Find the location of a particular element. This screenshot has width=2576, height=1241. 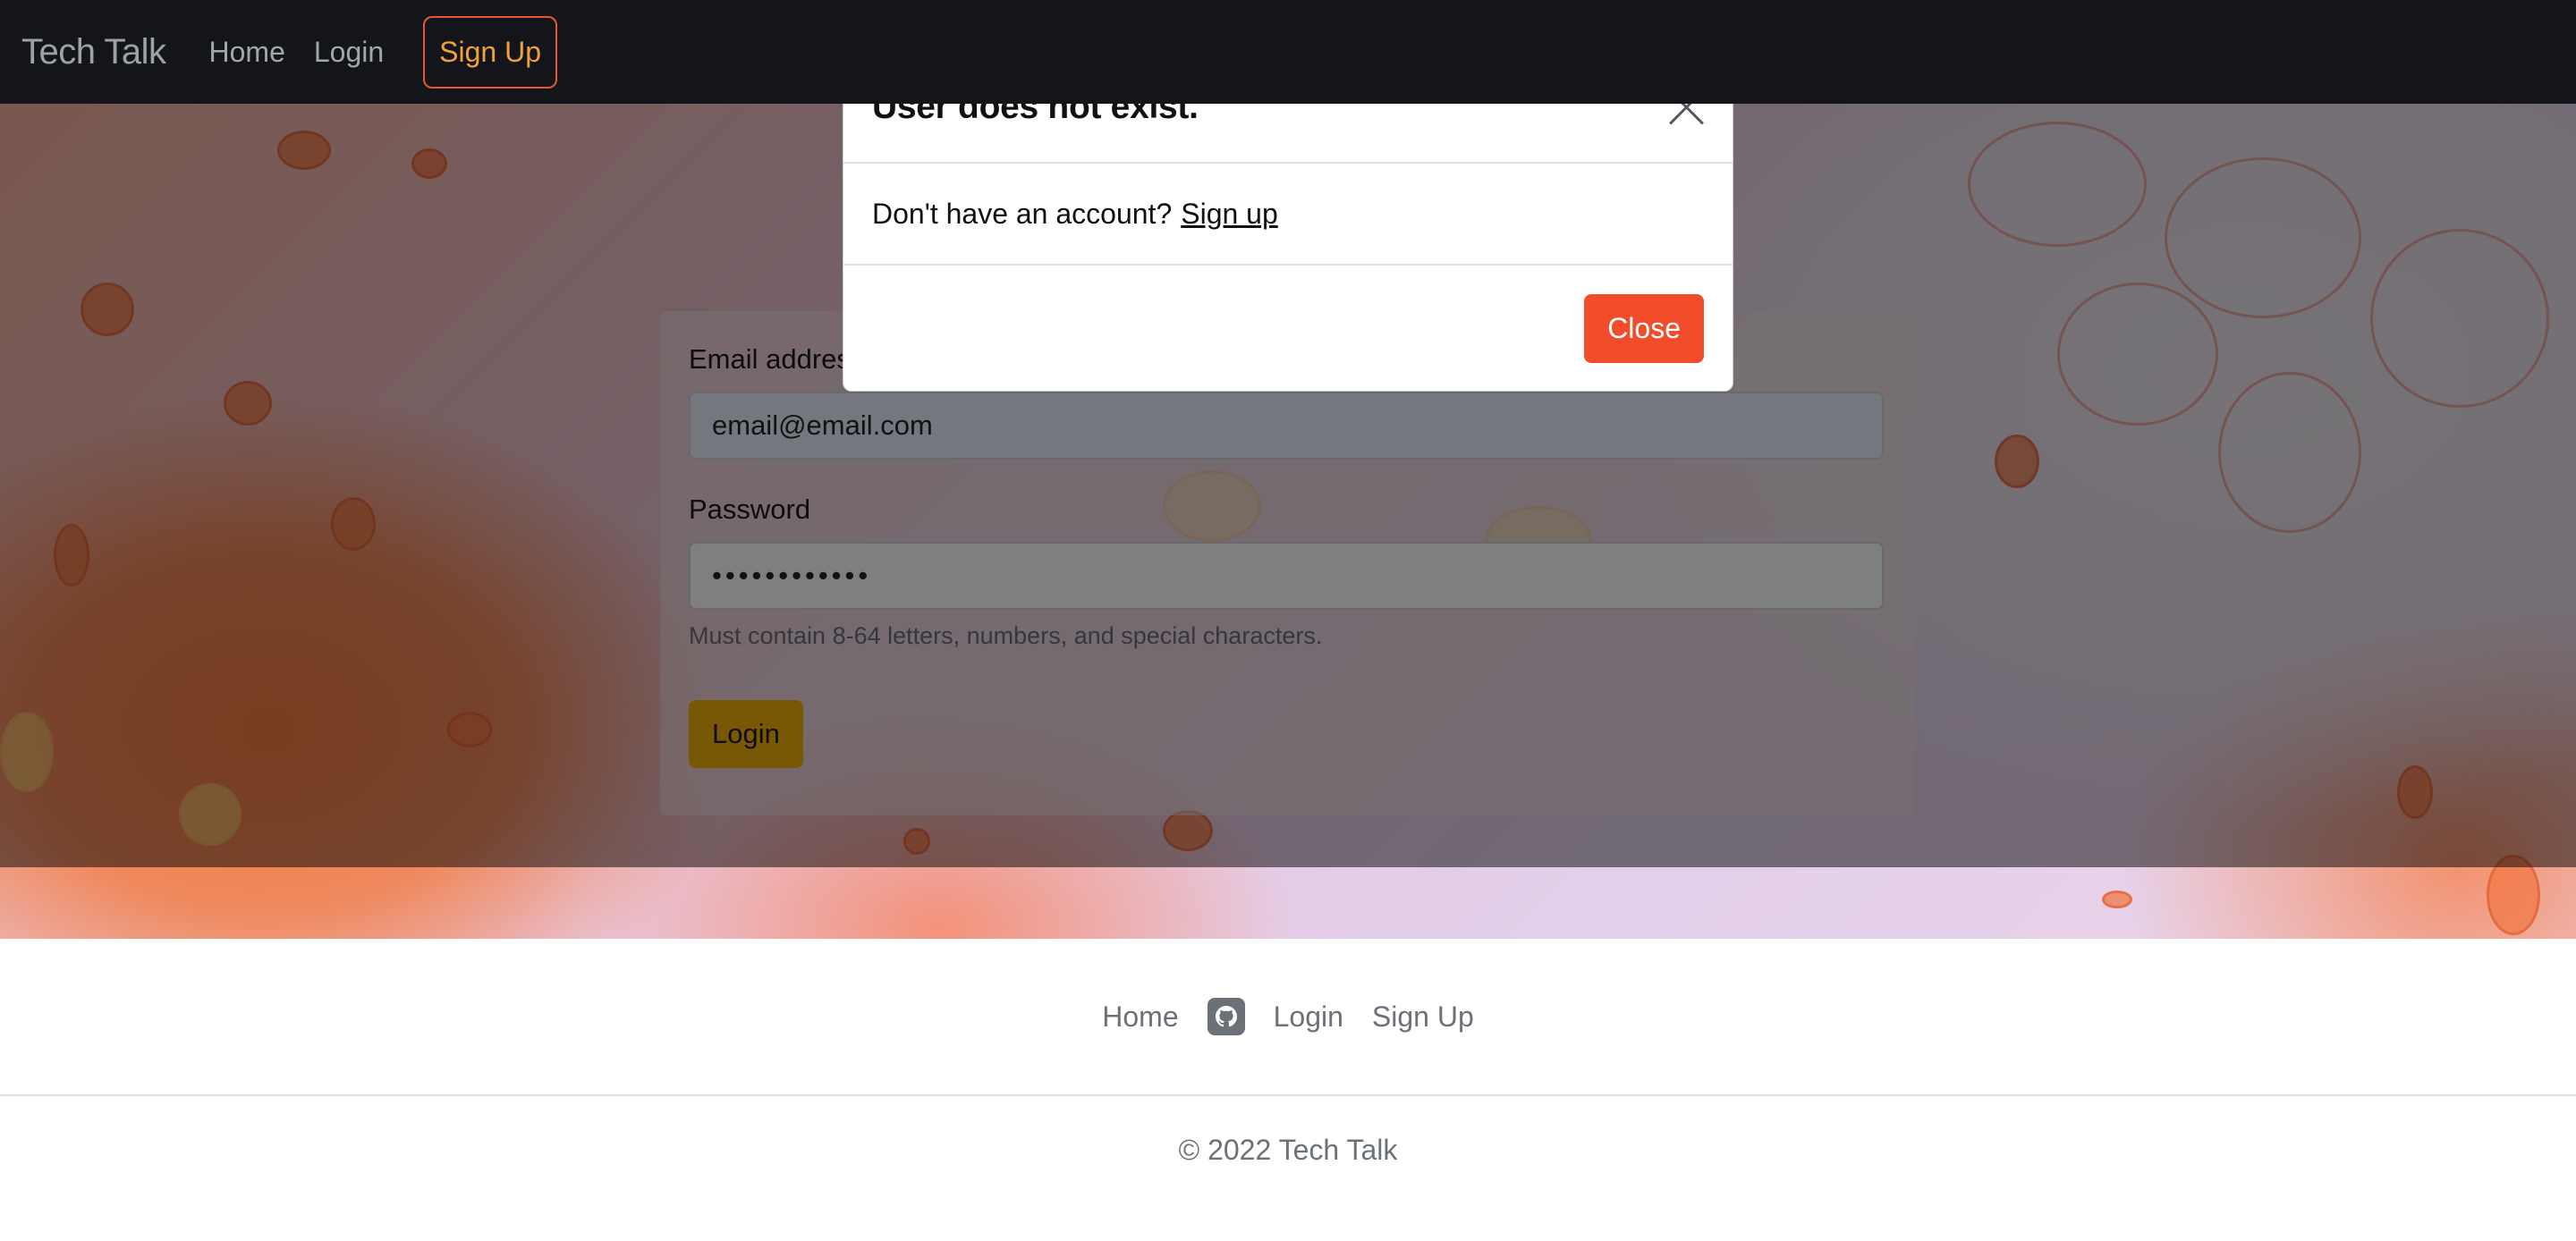

footer-signup-link: Sign Up is located at coordinates (1423, 1017).